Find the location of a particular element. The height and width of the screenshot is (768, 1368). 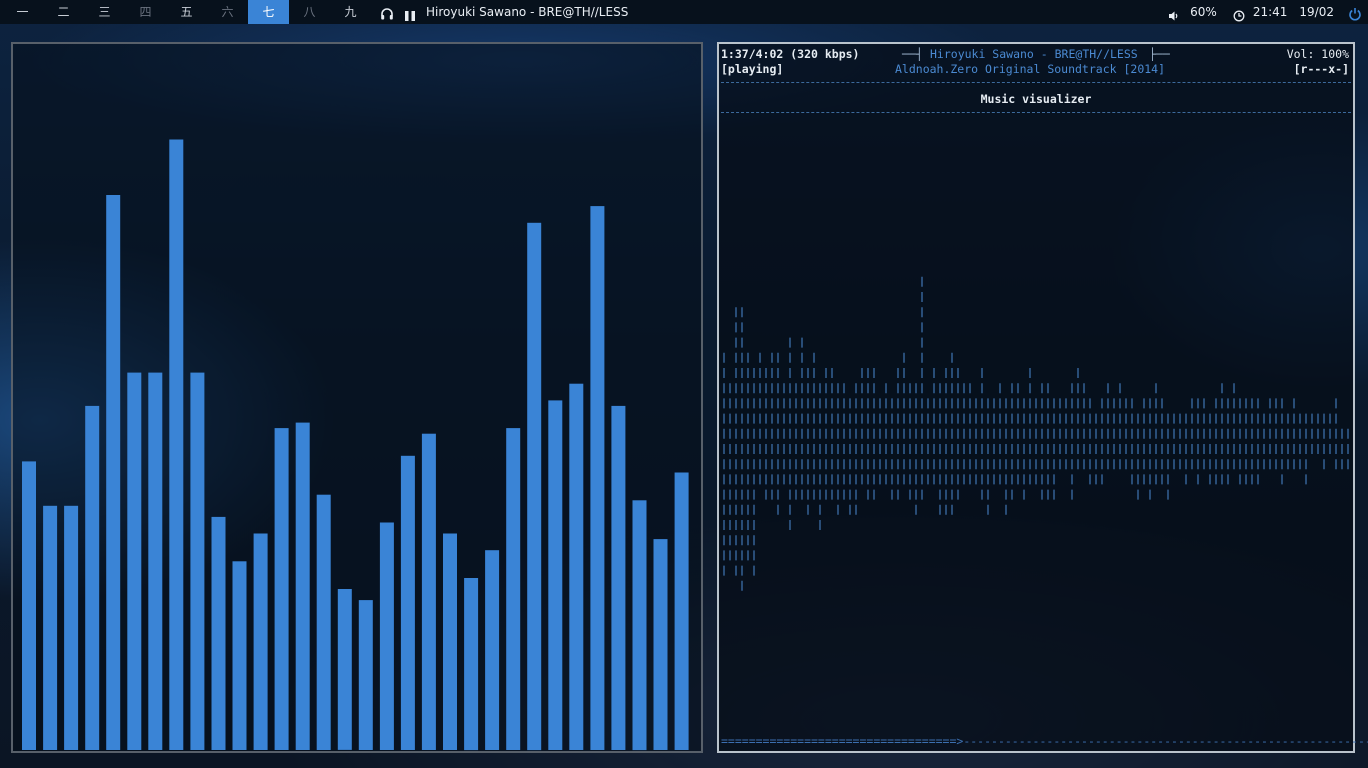

clock-icon is located at coordinates (1239, 14).